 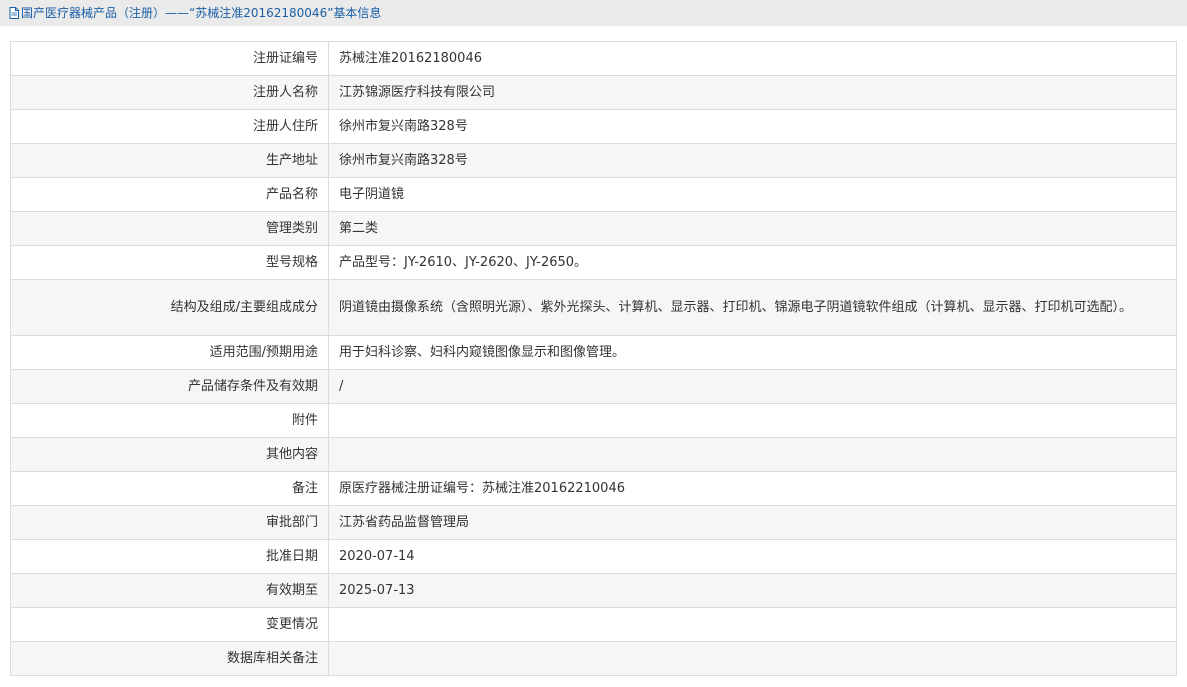 I want to click on row-label: 注册证编号, so click(x=169, y=58).